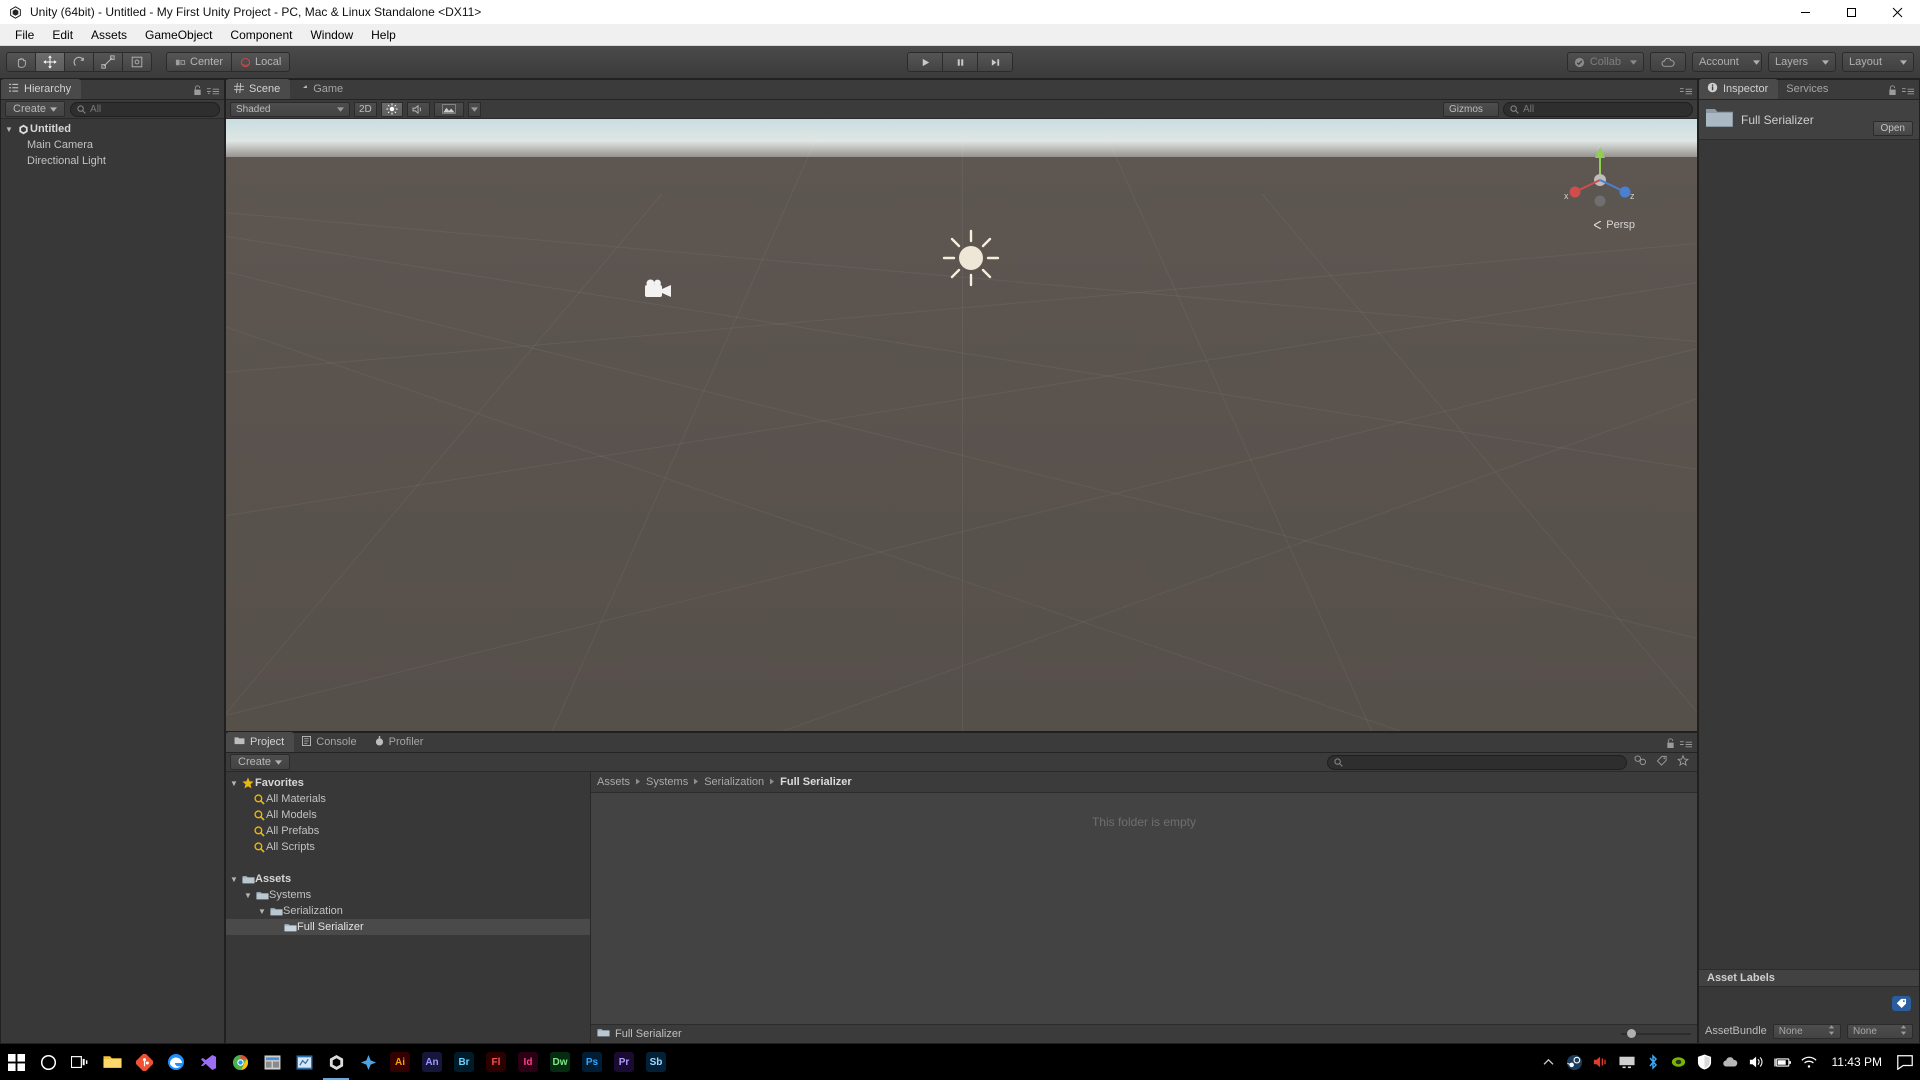  I want to click on project-item-all-scripts: All Scripts, so click(408, 847).